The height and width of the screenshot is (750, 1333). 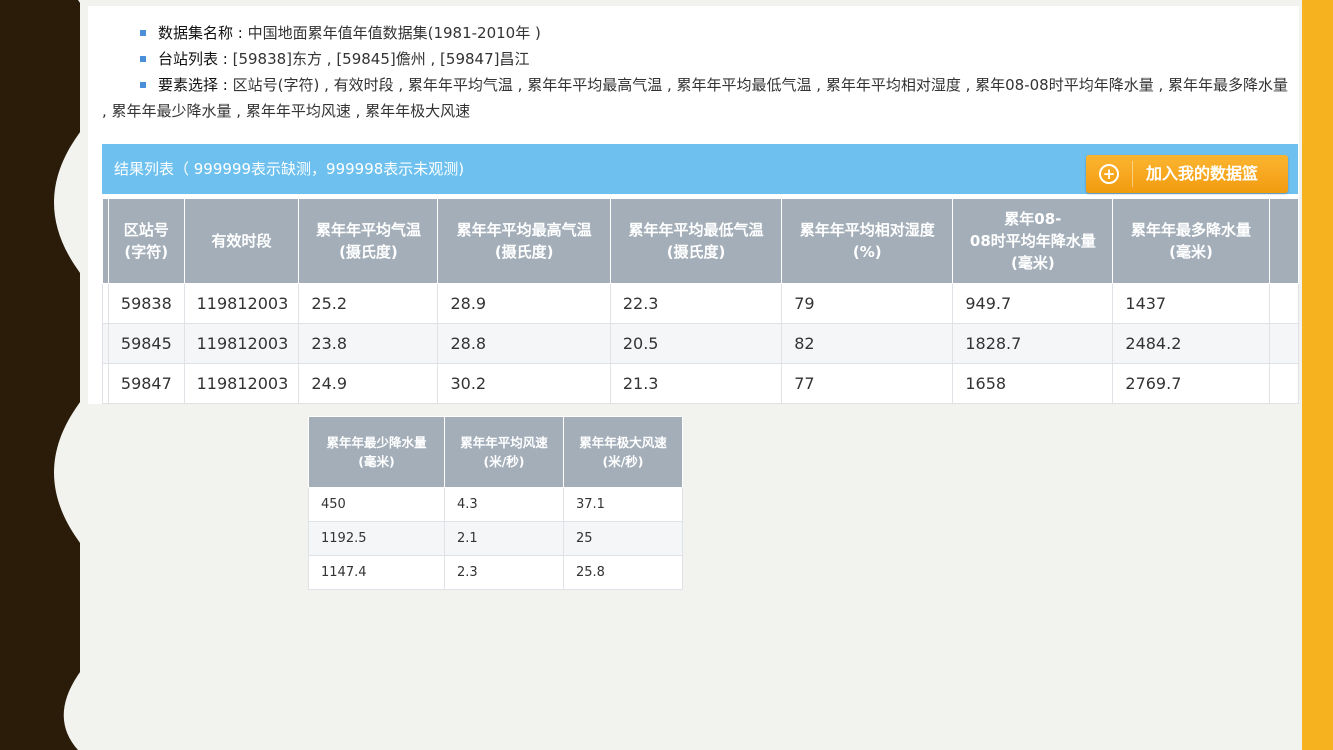 I want to click on table-cell: 23.8, so click(x=368, y=343).